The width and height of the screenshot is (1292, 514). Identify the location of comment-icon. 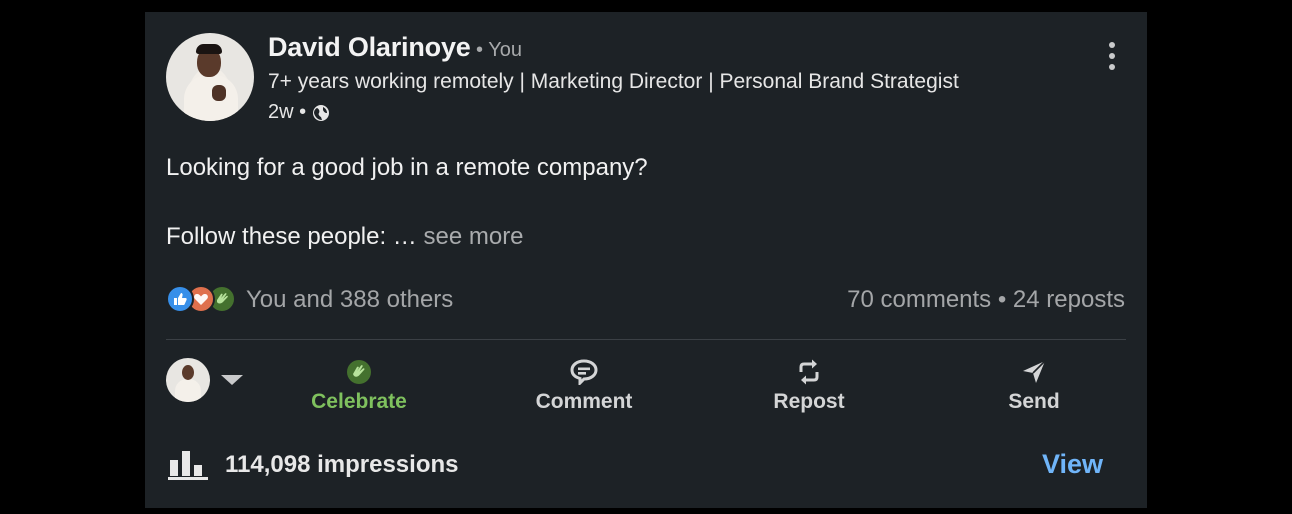
(584, 372).